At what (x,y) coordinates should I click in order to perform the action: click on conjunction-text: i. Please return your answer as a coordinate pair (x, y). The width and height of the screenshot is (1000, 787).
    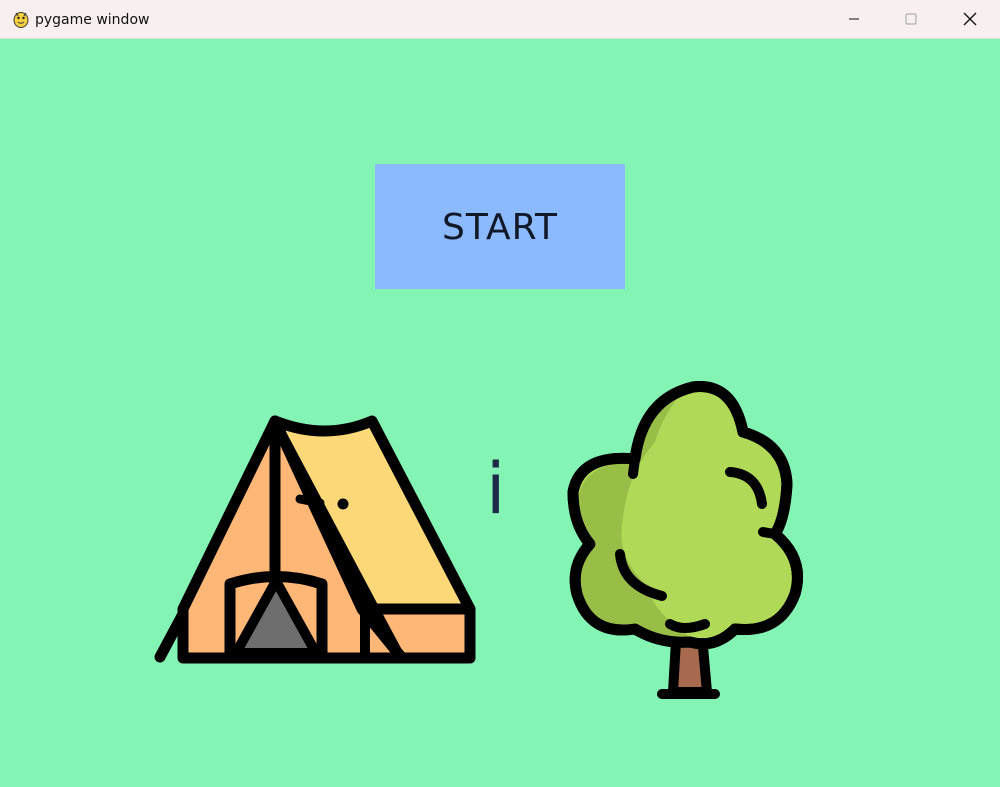
    Looking at the image, I should click on (496, 489).